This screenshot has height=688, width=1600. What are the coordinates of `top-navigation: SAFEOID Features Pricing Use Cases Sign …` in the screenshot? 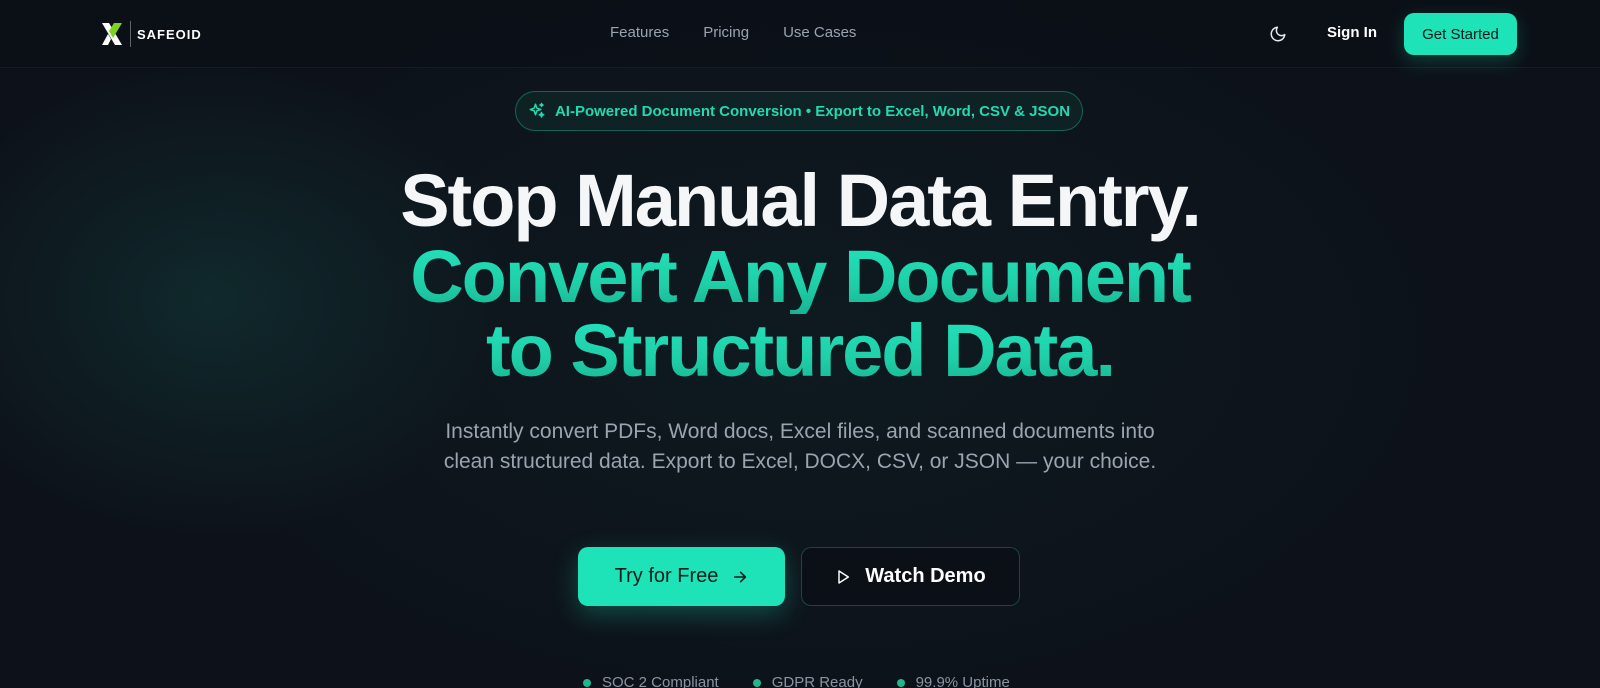 It's located at (800, 34).